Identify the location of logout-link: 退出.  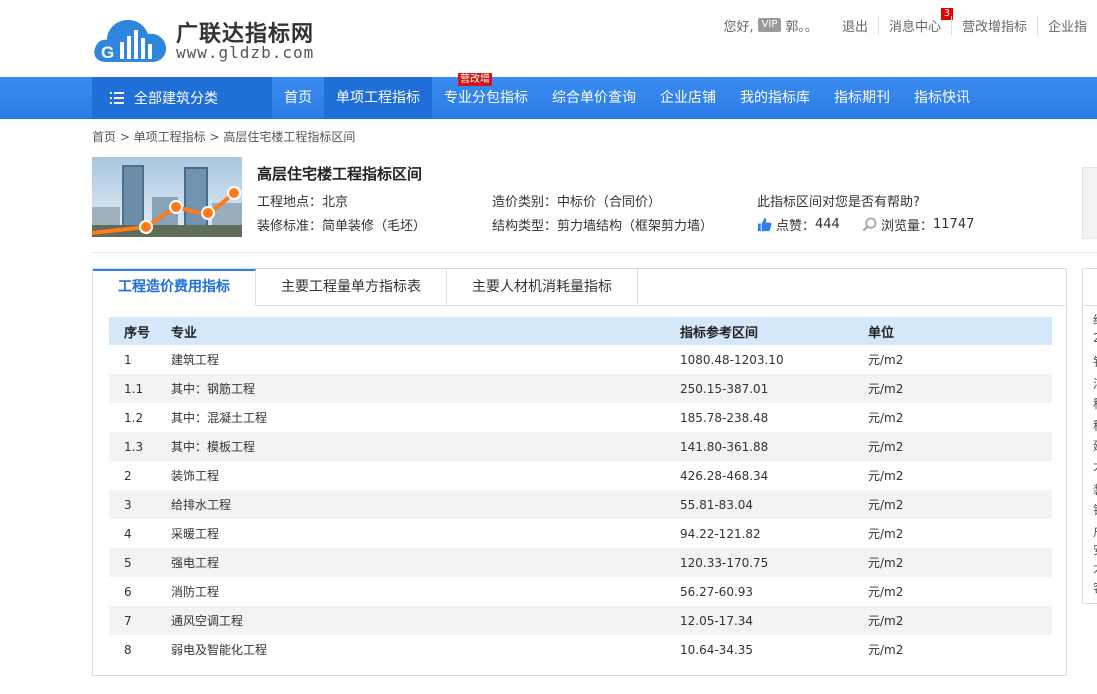
(855, 25).